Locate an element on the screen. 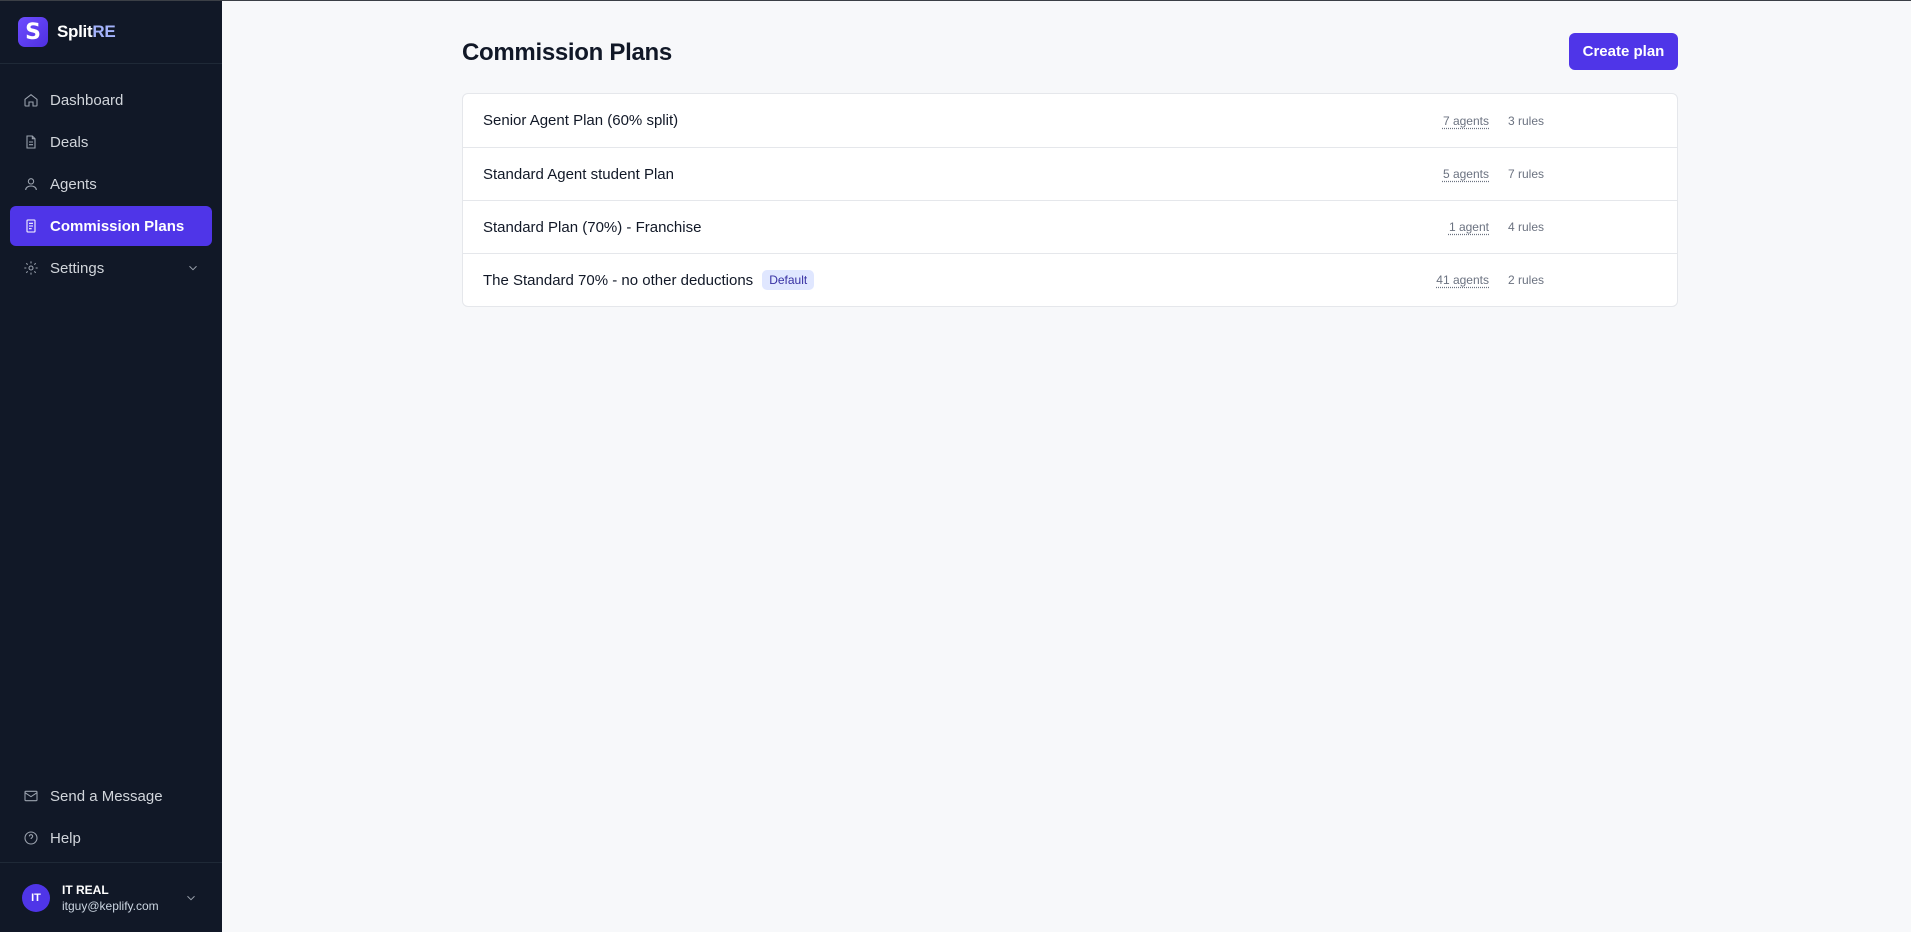 The height and width of the screenshot is (932, 1911). sidebar-item-label: Agents is located at coordinates (73, 184).